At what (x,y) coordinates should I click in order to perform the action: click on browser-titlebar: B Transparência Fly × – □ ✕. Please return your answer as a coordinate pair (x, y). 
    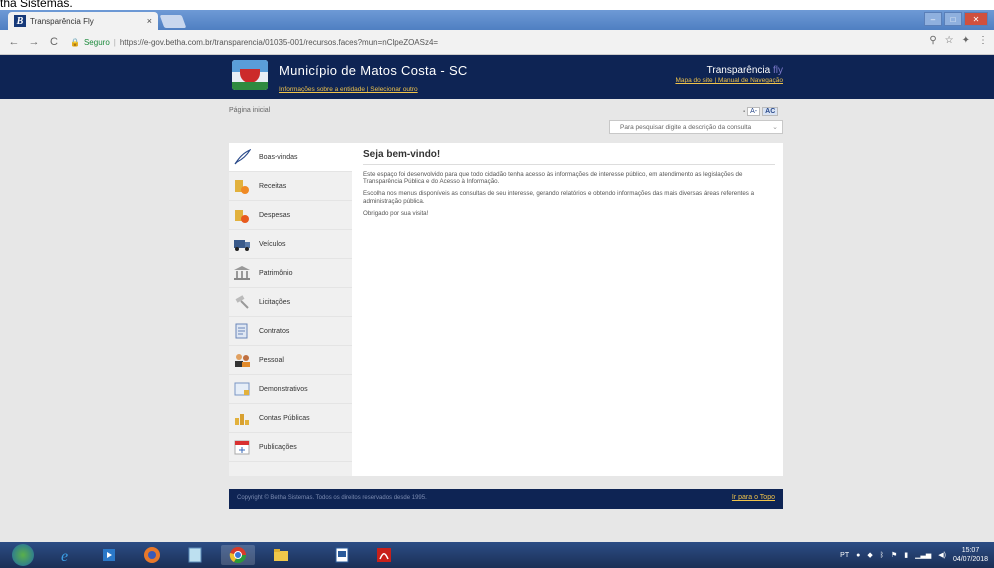
    Looking at the image, I should click on (497, 20).